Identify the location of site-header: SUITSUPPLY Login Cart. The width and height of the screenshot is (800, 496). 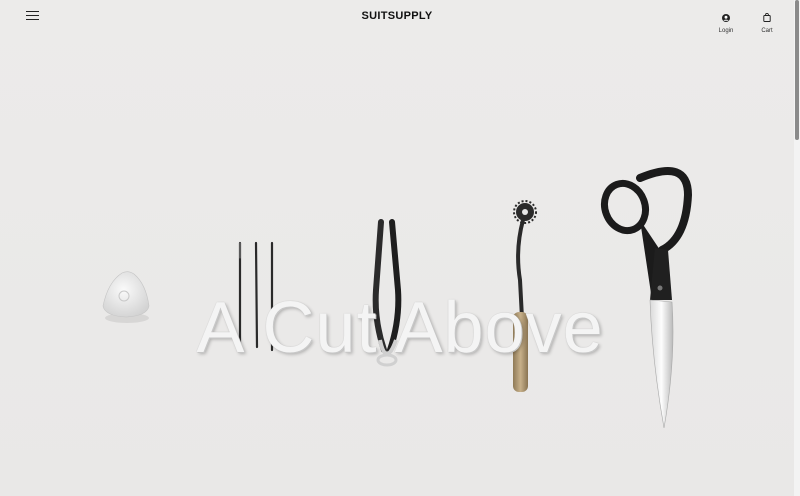
(397, 17).